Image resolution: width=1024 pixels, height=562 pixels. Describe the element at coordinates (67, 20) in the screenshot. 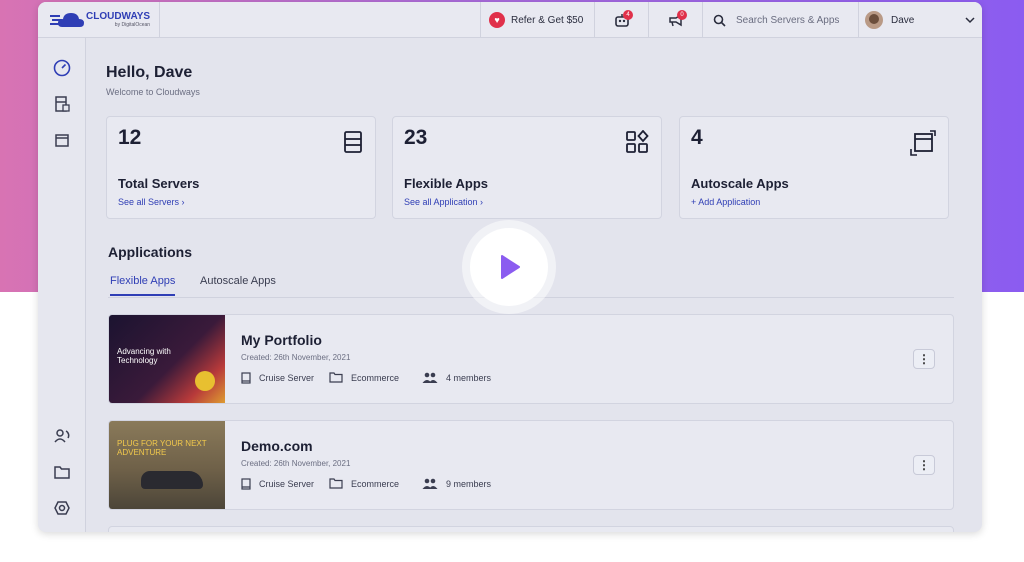

I see `cloud-logo-icon` at that location.